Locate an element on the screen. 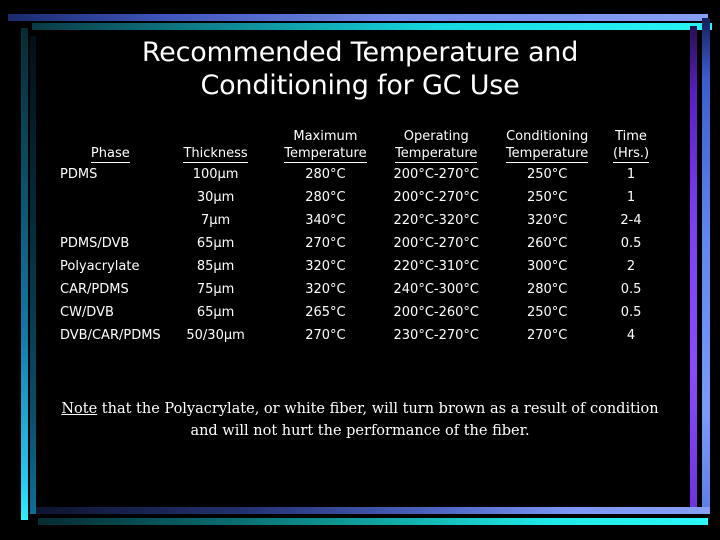 Image resolution: width=720 pixels, height=540 pixels. column-header-thickness-bottom: Thickness is located at coordinates (215, 154).